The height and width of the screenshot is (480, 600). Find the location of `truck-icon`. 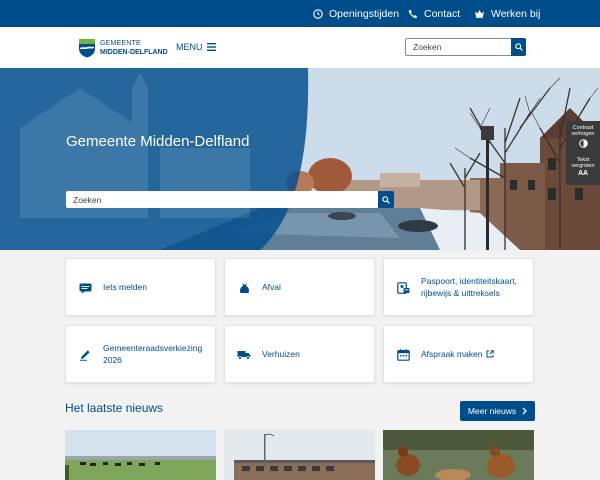

truck-icon is located at coordinates (244, 355).